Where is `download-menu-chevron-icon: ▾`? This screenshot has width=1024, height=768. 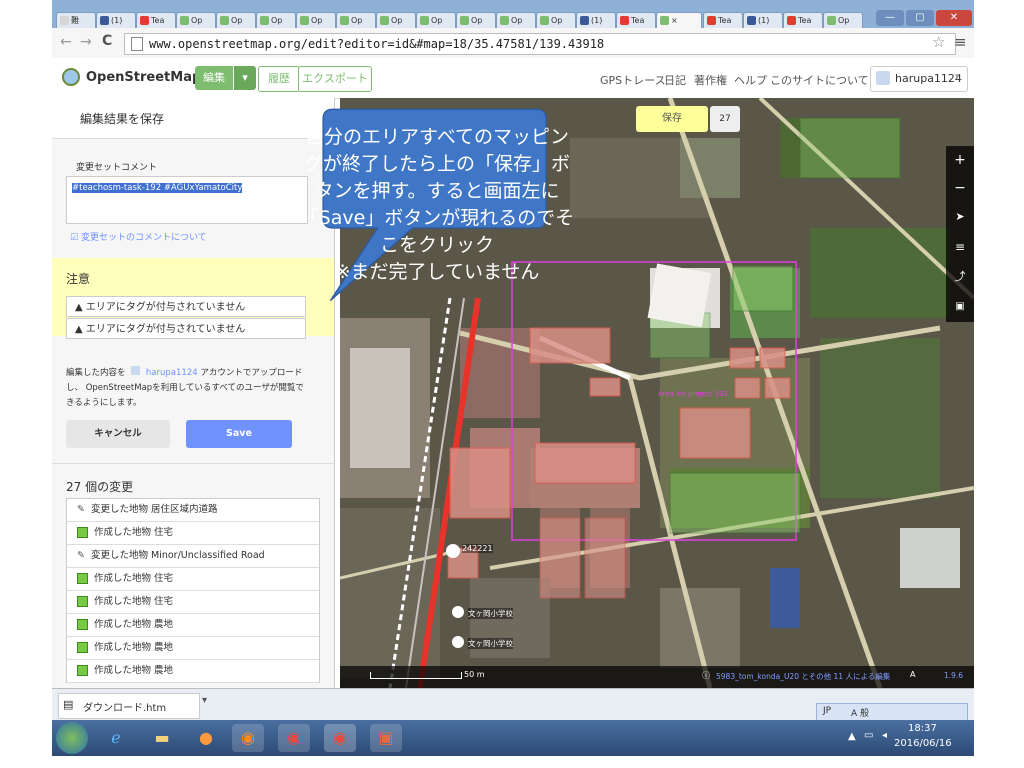
download-menu-chevron-icon: ▾ is located at coordinates (204, 700).